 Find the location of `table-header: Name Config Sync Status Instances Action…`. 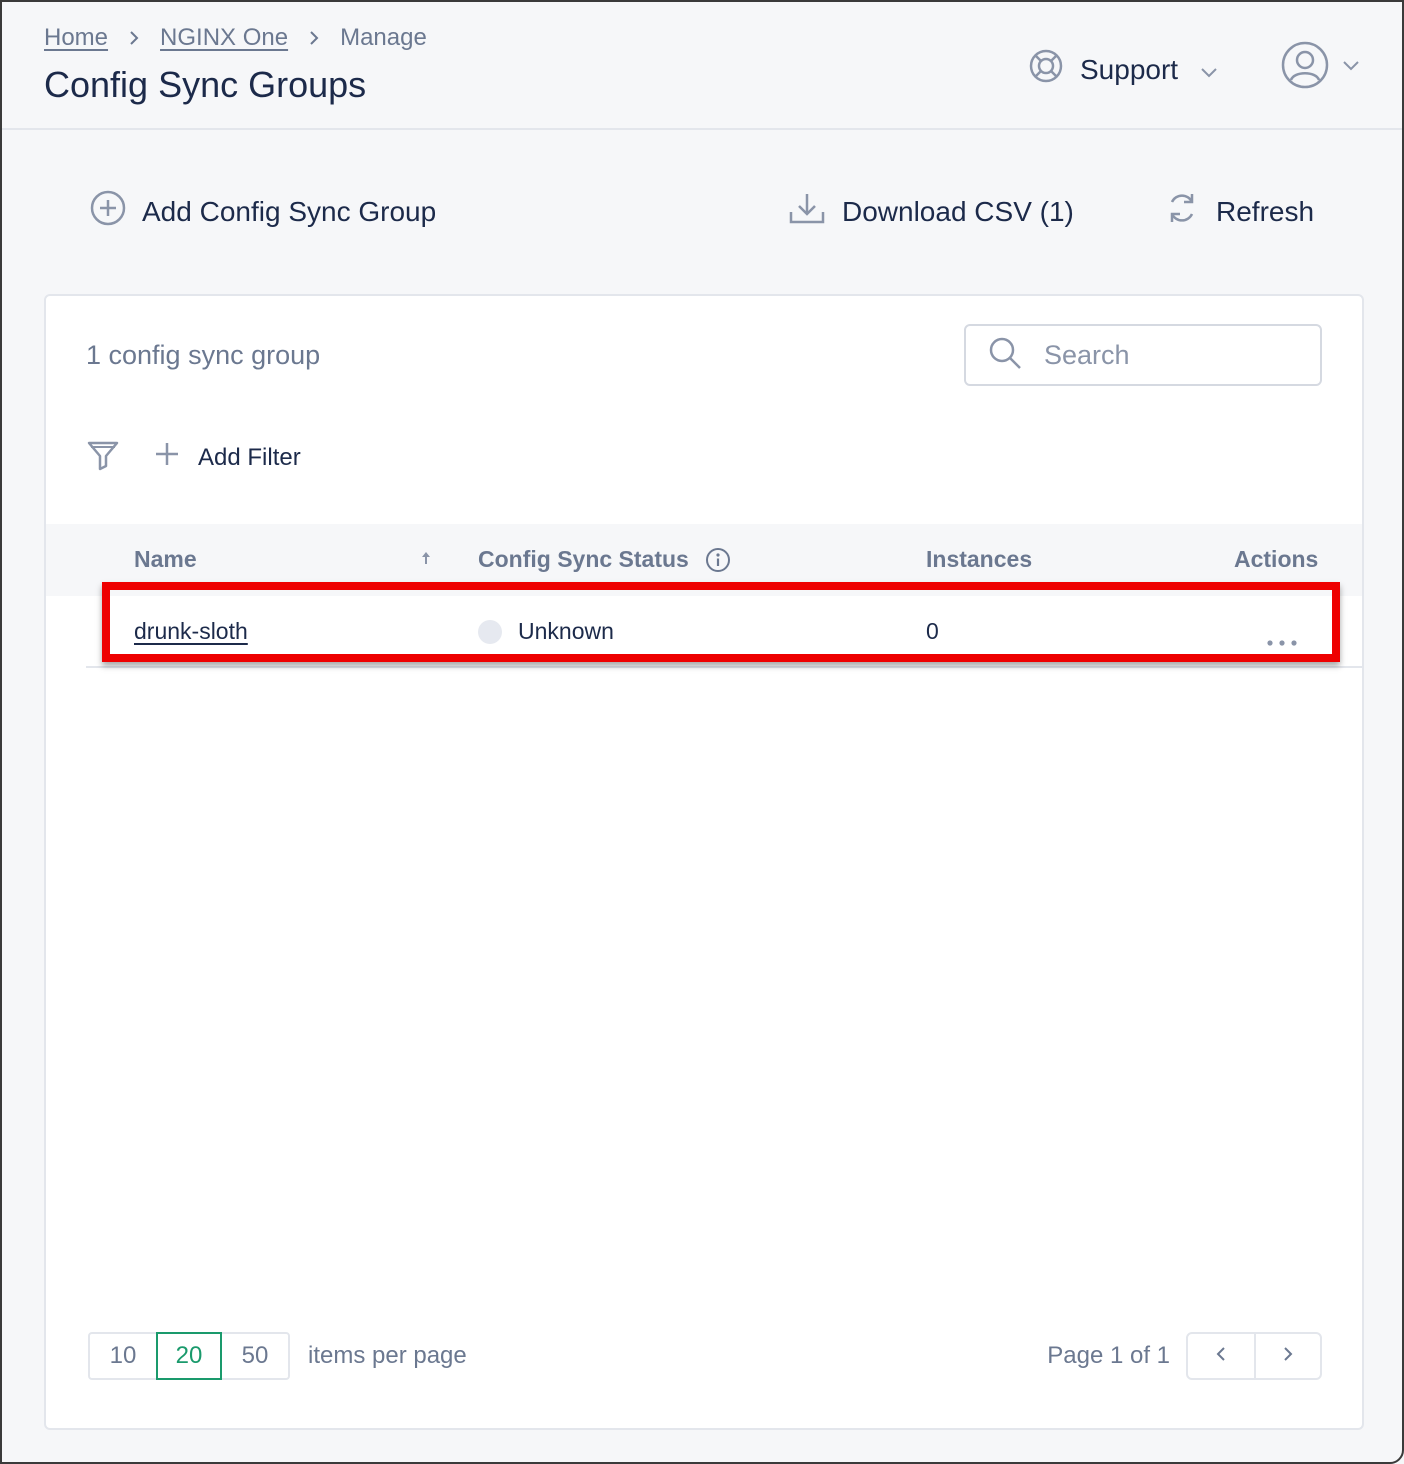

table-header: Name Config Sync Status Instances Action… is located at coordinates (704, 560).